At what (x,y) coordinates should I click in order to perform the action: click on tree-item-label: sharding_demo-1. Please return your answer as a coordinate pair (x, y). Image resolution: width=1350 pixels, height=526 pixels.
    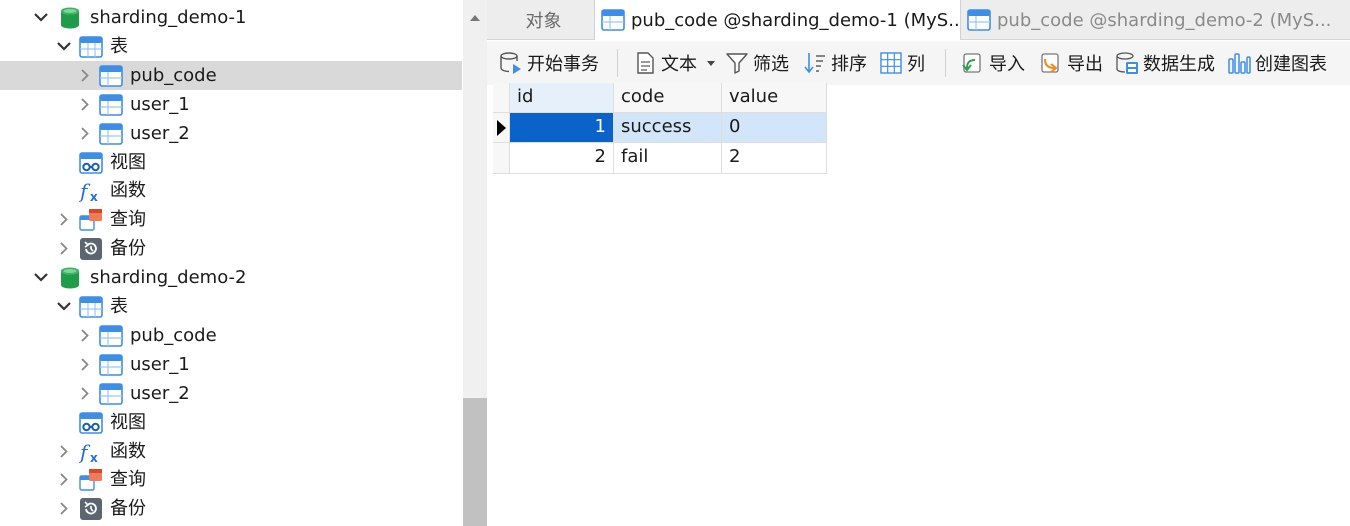
    Looking at the image, I should click on (168, 17).